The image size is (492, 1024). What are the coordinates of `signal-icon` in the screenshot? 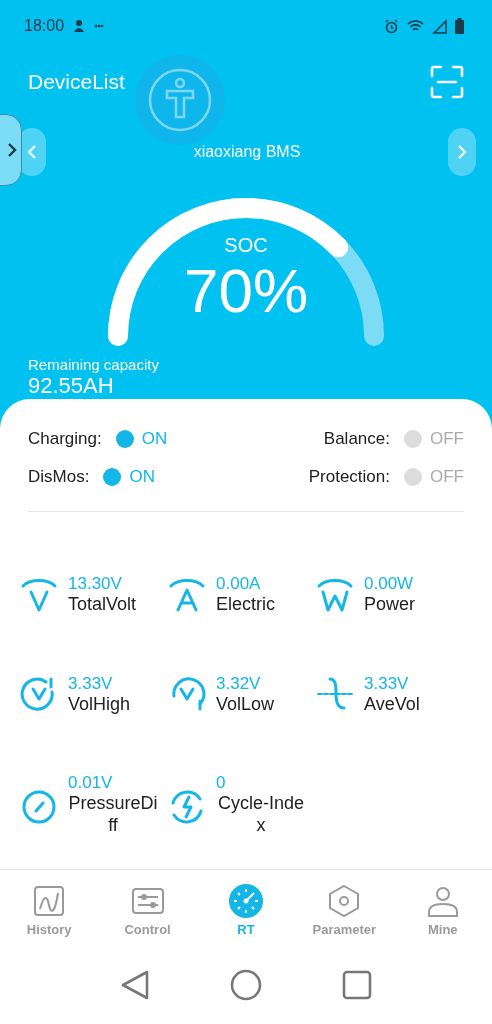 It's located at (439, 26).